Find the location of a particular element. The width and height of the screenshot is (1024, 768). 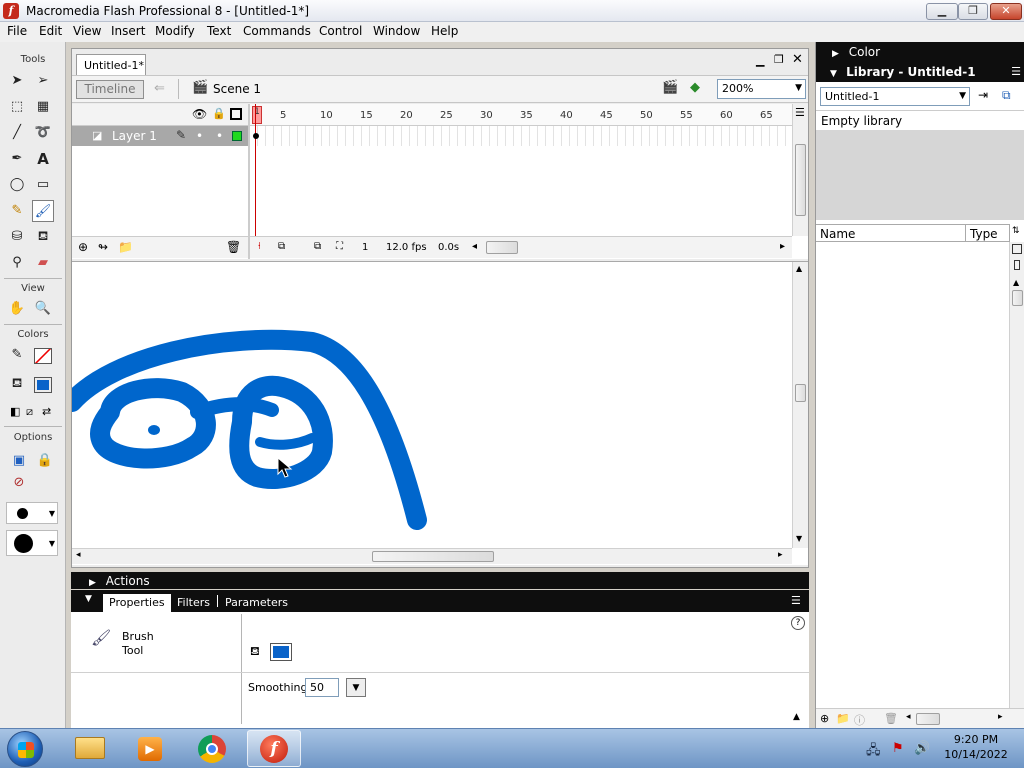

back-arrow-icon: ⇐ is located at coordinates (159, 88).